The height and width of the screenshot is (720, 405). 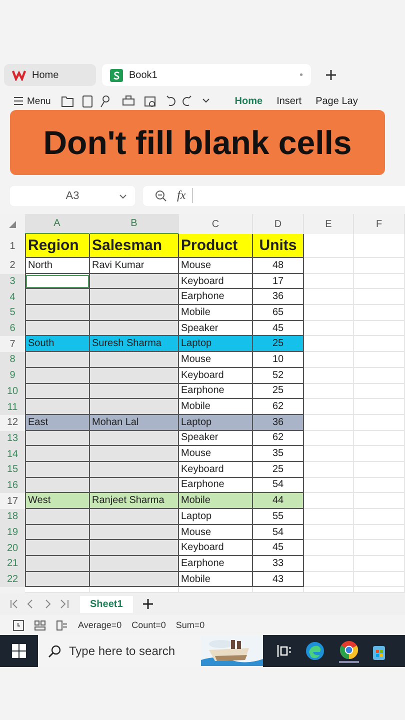 What do you see at coordinates (12, 266) in the screenshot?
I see `row-header: 2` at bounding box center [12, 266].